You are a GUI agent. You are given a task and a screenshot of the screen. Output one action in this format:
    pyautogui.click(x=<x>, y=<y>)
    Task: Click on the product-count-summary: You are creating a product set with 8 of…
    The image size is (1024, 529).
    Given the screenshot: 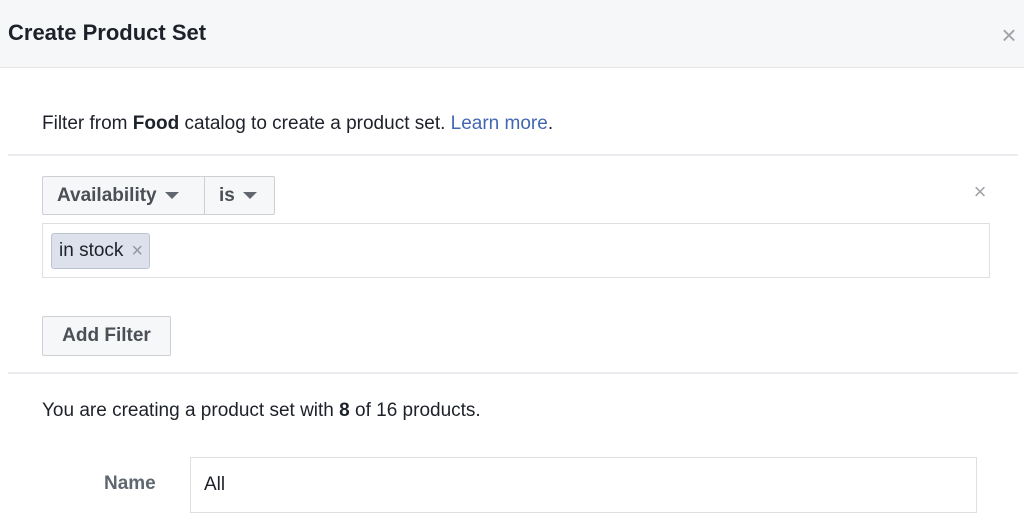 What is the action you would take?
    pyautogui.click(x=261, y=411)
    